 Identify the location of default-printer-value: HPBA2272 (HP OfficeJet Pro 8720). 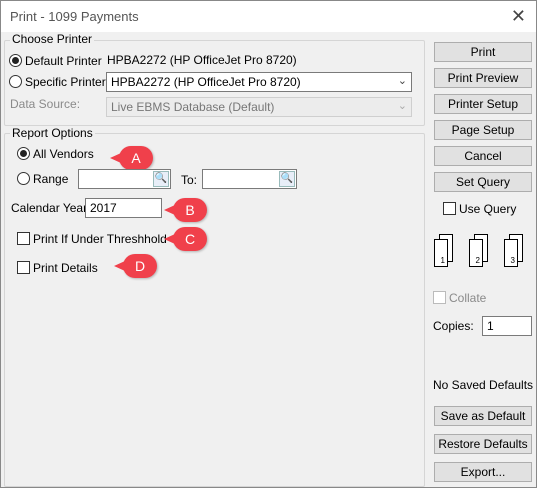
(202, 60).